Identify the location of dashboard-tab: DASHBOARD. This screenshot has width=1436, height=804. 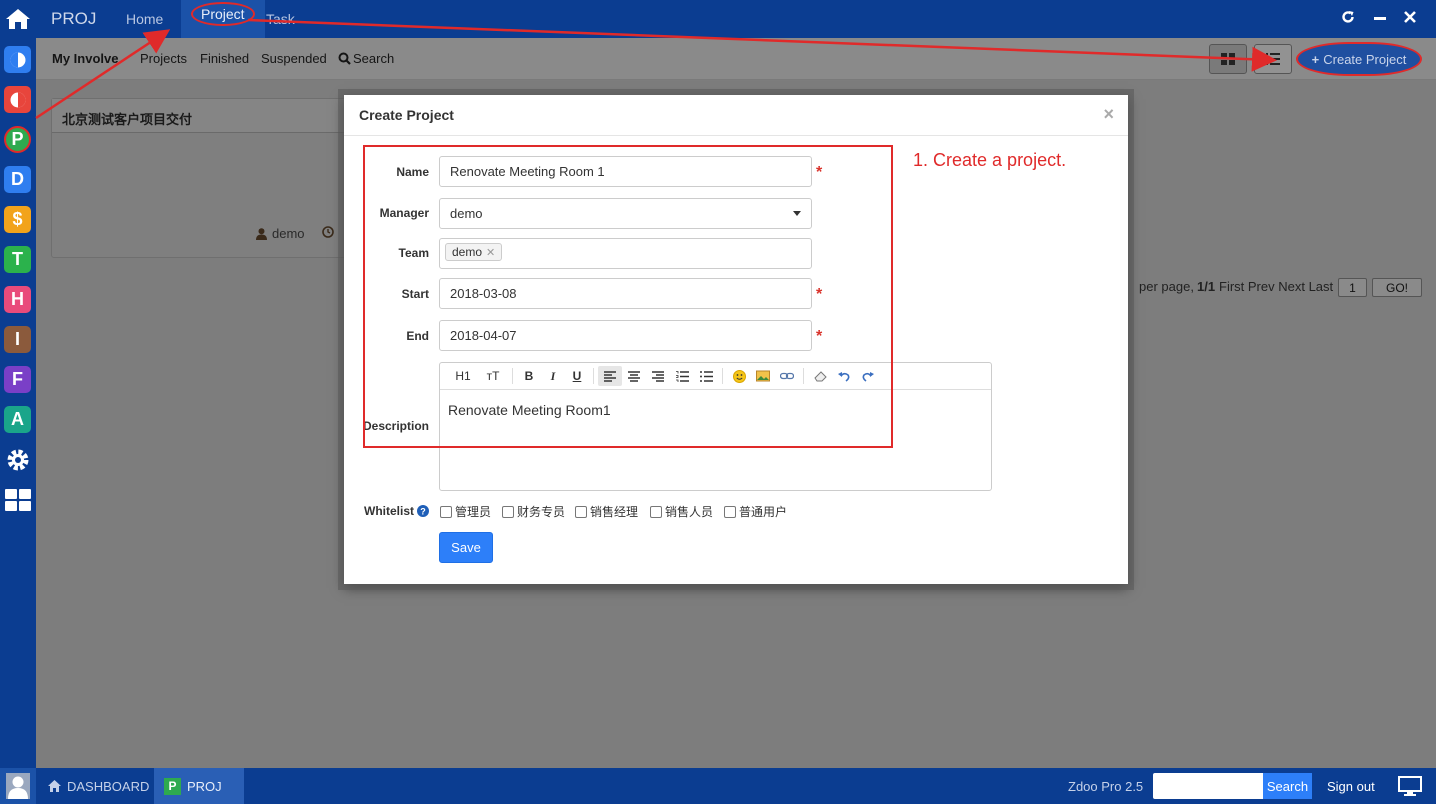
(98, 786).